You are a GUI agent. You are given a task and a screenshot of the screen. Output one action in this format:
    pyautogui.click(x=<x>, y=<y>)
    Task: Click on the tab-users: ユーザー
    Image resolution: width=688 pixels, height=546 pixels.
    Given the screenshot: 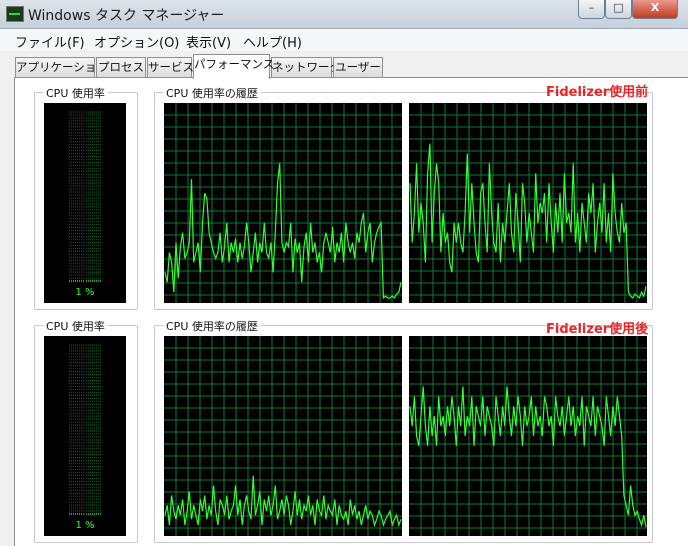 What is the action you would take?
    pyautogui.click(x=358, y=67)
    